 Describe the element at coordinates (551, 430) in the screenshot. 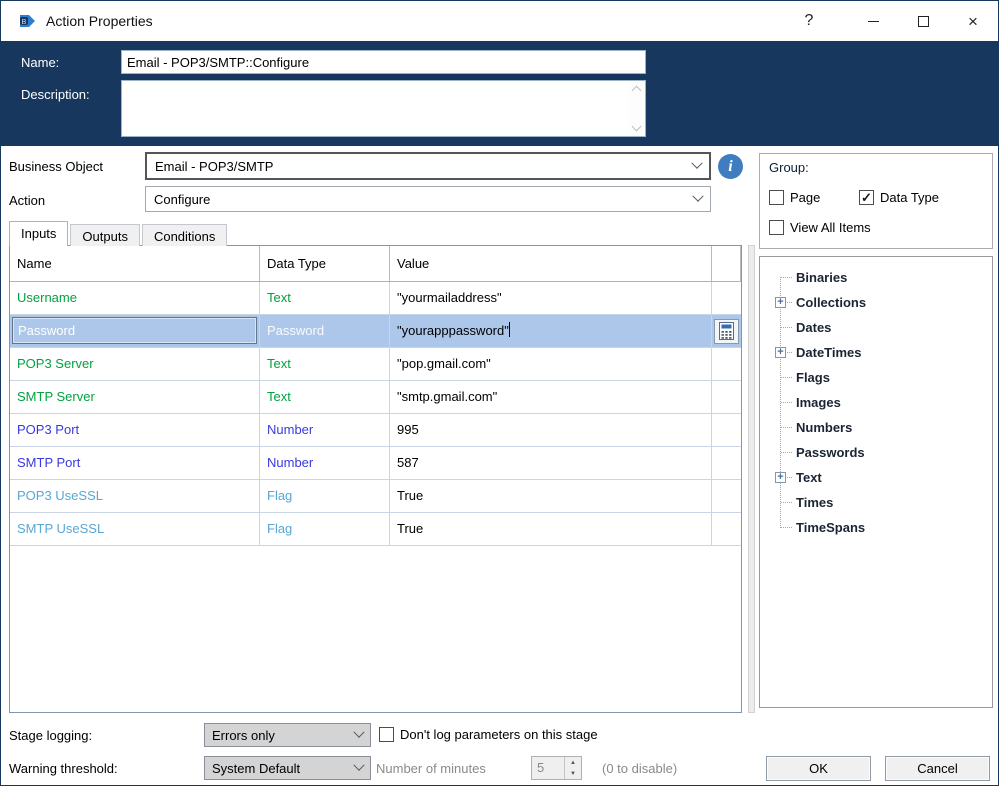

I see `param-value: 995` at that location.